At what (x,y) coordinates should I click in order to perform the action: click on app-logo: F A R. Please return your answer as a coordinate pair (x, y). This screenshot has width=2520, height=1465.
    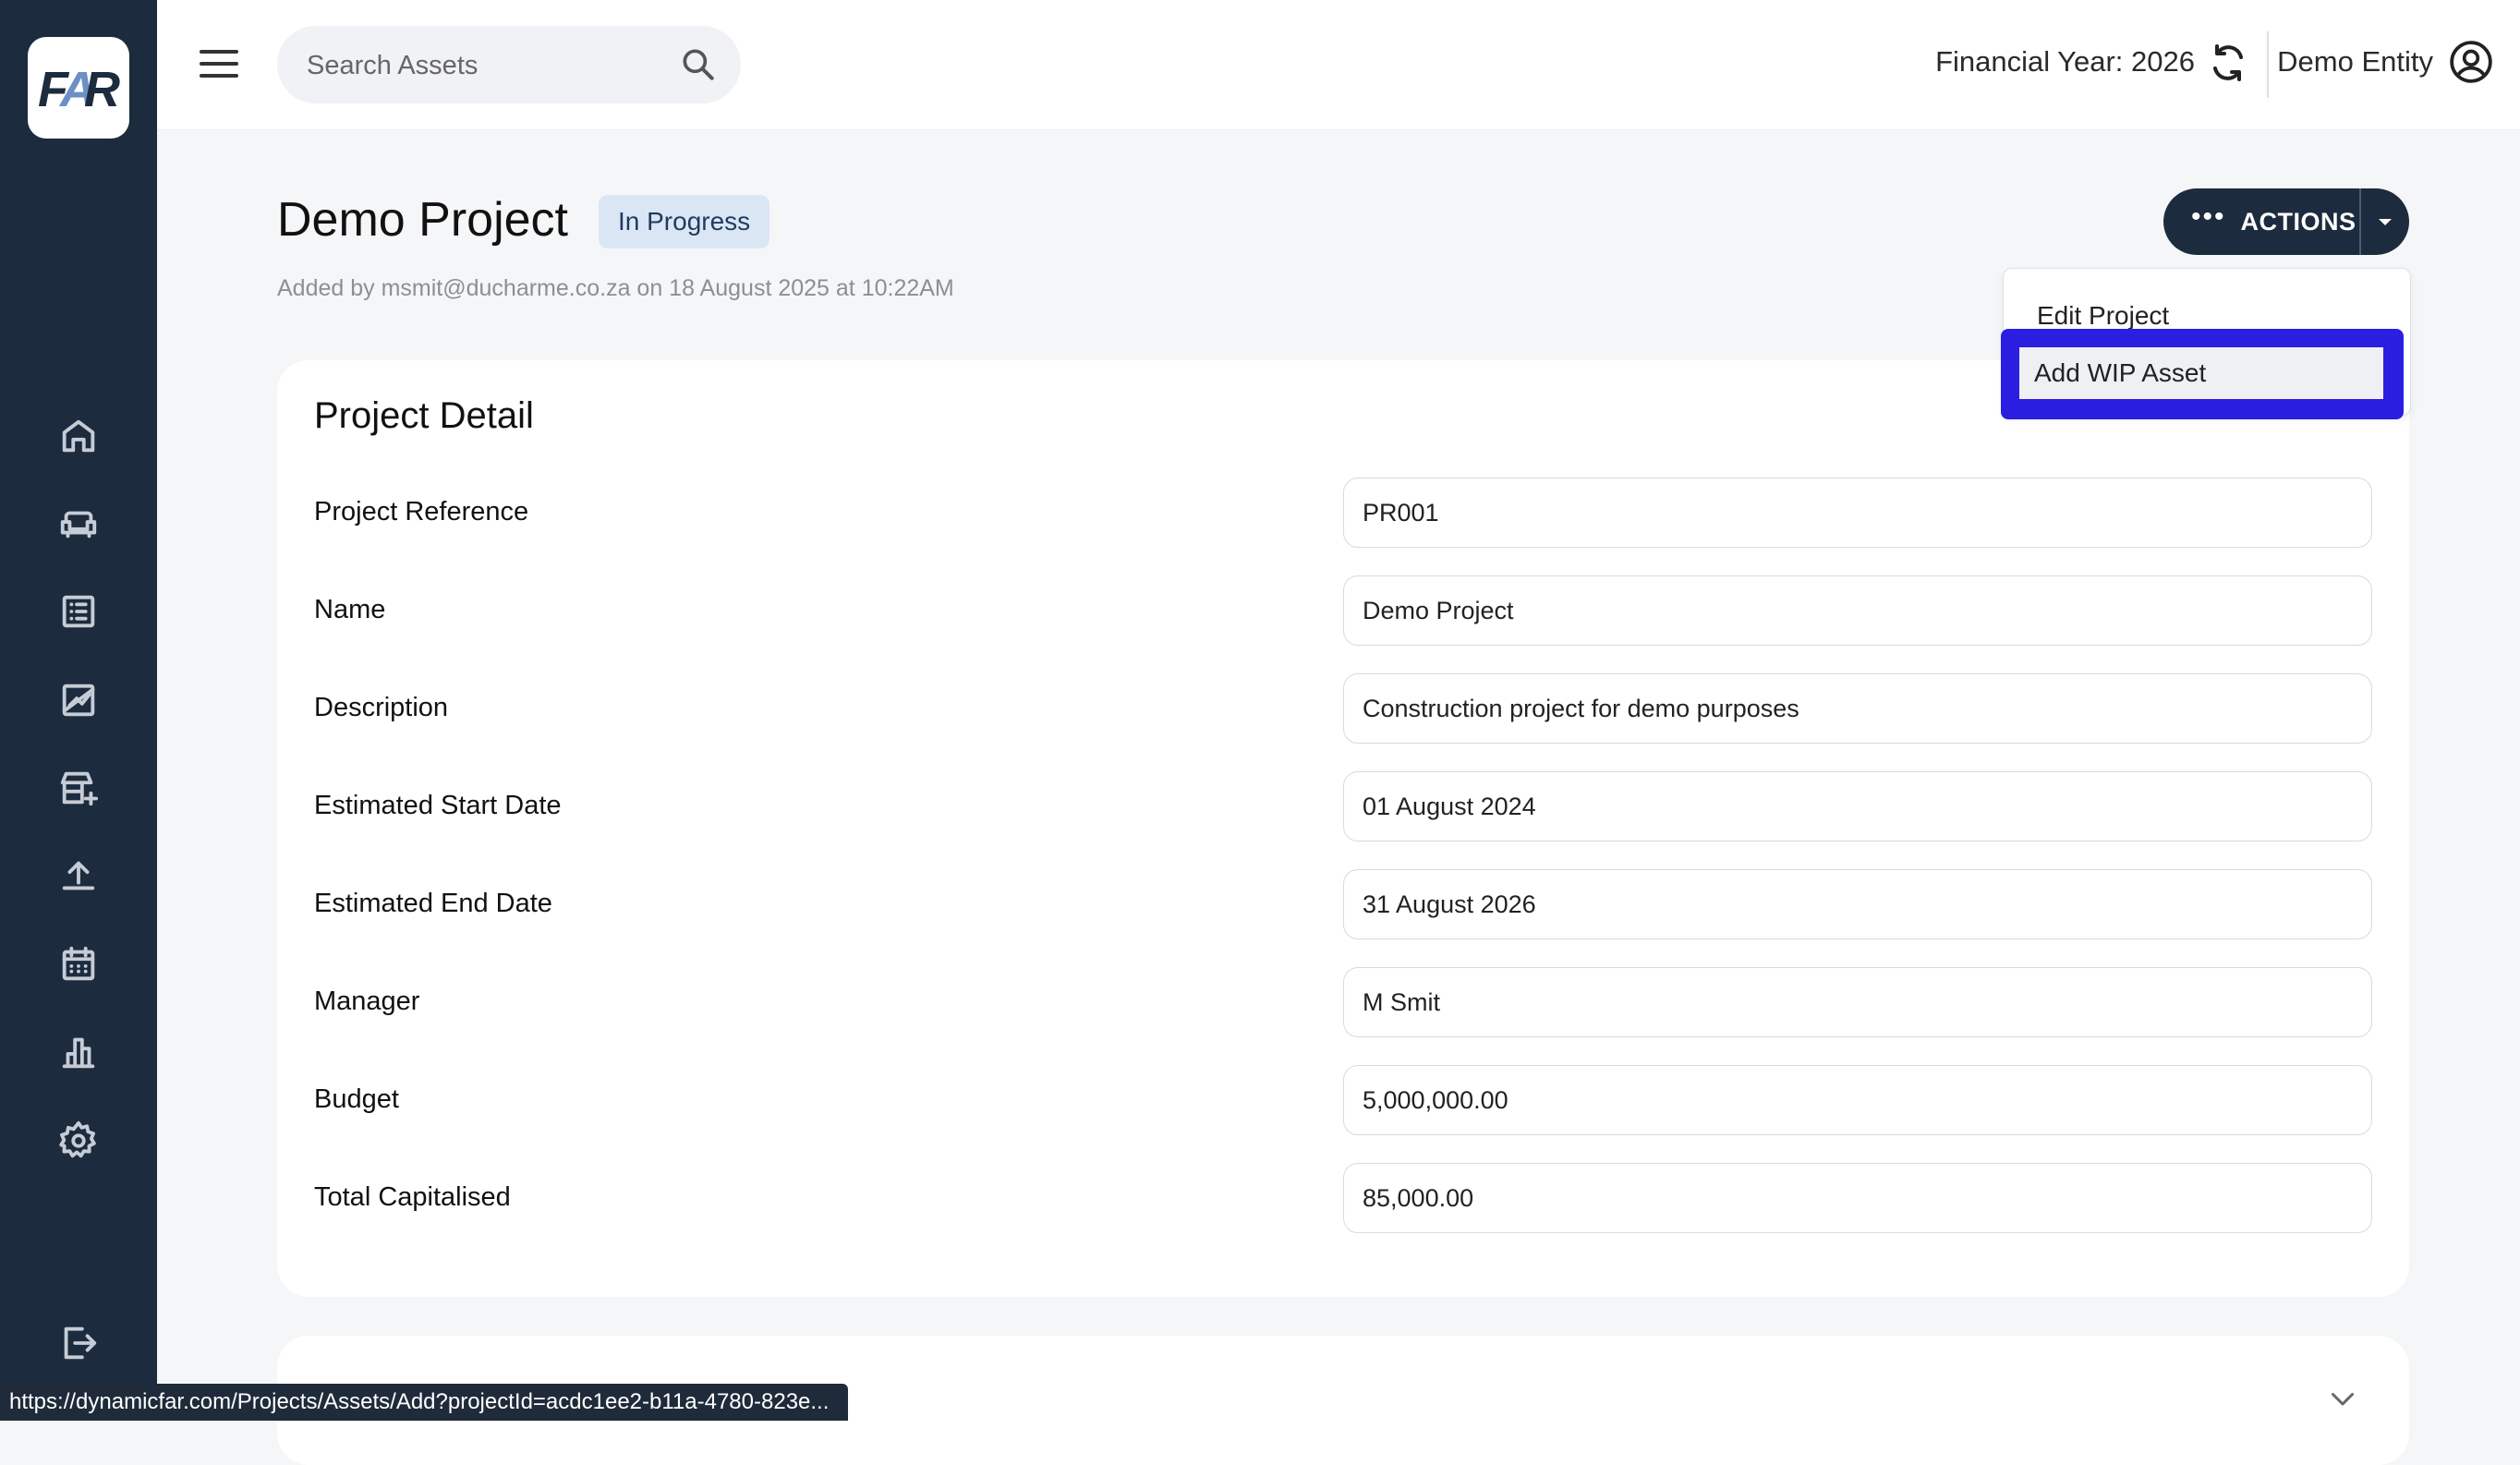
    Looking at the image, I should click on (78, 88).